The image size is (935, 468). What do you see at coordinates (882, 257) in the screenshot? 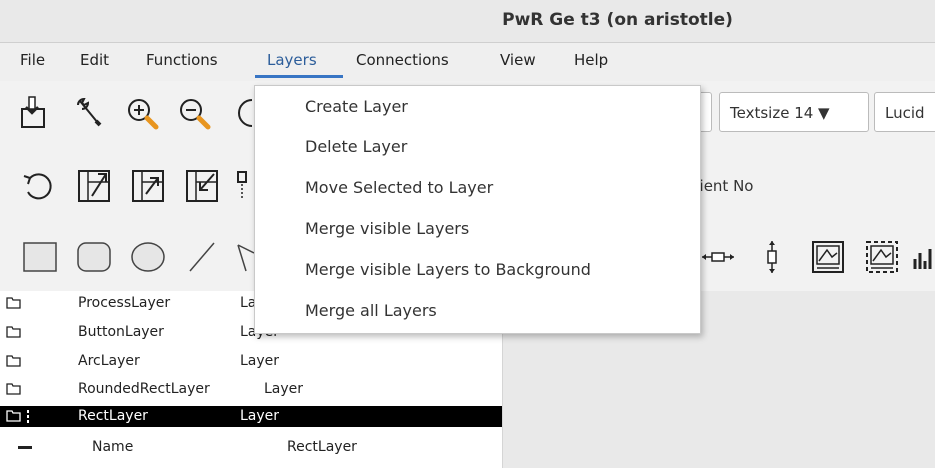
I see `image-frame-dashed-icon` at bounding box center [882, 257].